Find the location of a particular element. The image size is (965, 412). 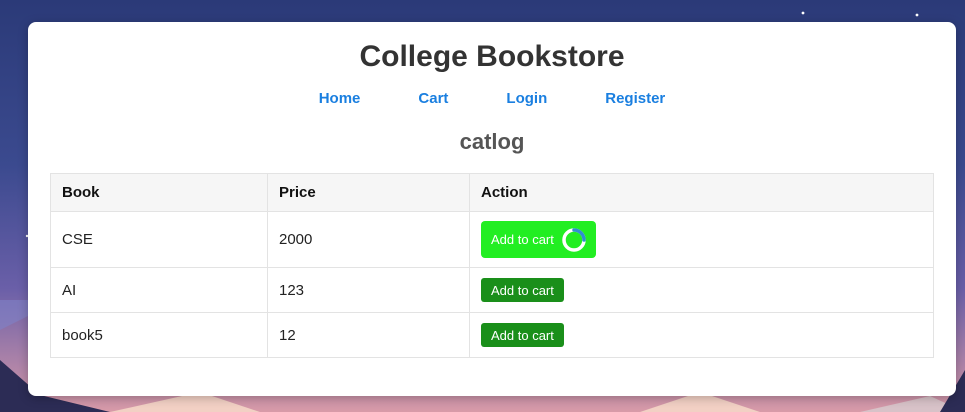

book-cell: CSE is located at coordinates (159, 239).